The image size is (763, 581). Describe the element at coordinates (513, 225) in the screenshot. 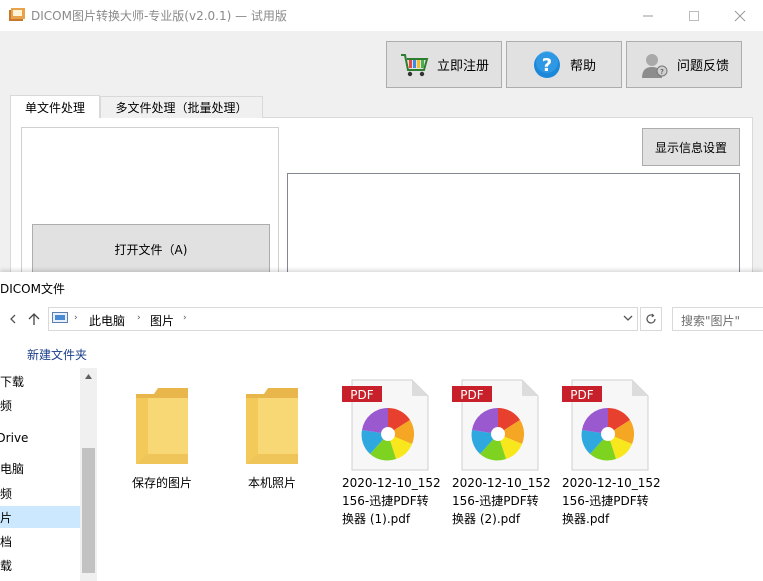

I see `info-text-area` at that location.